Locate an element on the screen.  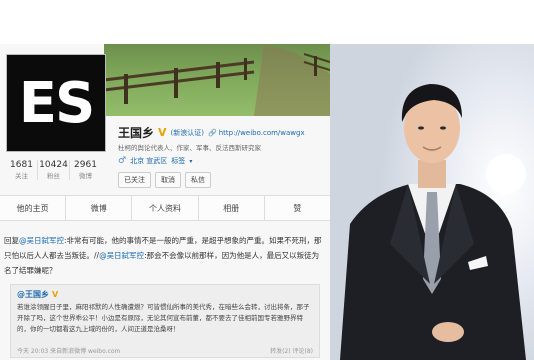
stat-following: 1681 关注 is located at coordinates (22, 170).